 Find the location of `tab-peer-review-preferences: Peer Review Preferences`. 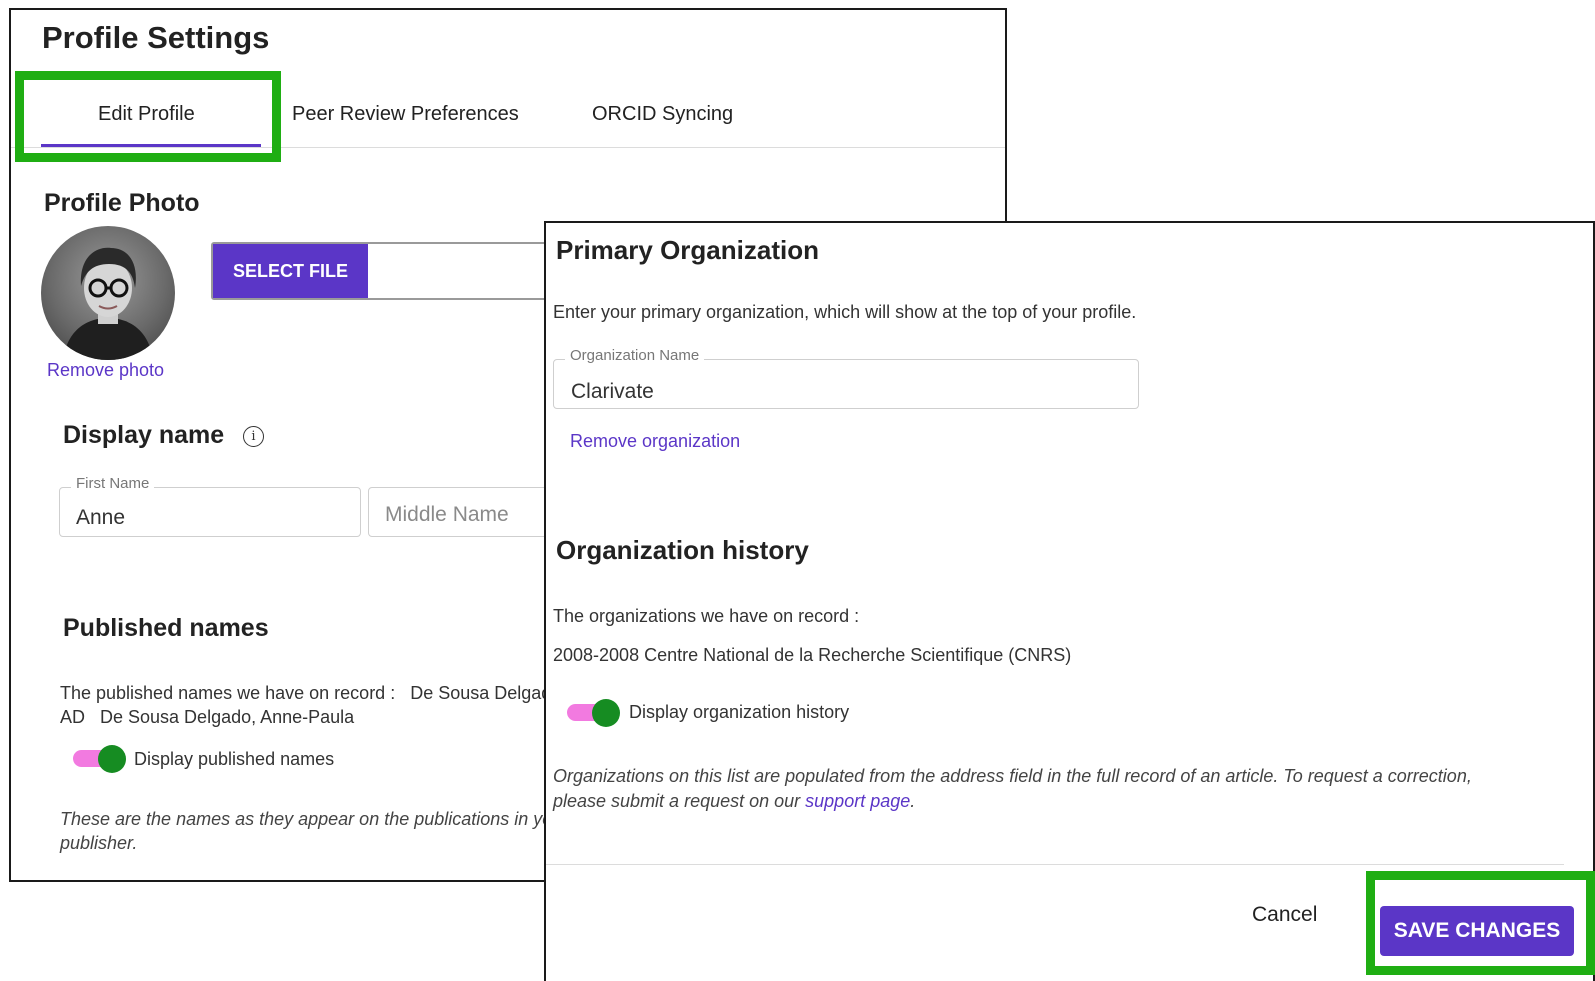

tab-peer-review-preferences: Peer Review Preferences is located at coordinates (405, 114).